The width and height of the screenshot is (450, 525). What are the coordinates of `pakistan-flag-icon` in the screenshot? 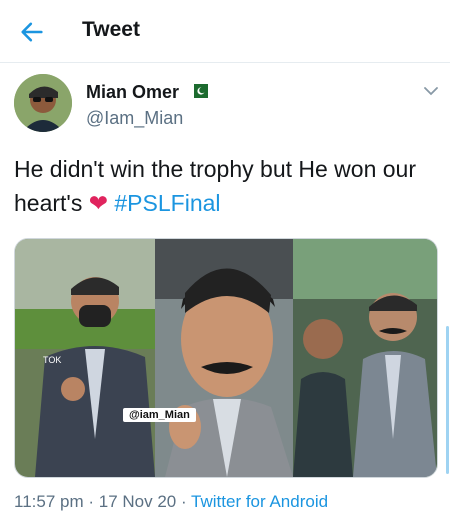 It's located at (199, 91).